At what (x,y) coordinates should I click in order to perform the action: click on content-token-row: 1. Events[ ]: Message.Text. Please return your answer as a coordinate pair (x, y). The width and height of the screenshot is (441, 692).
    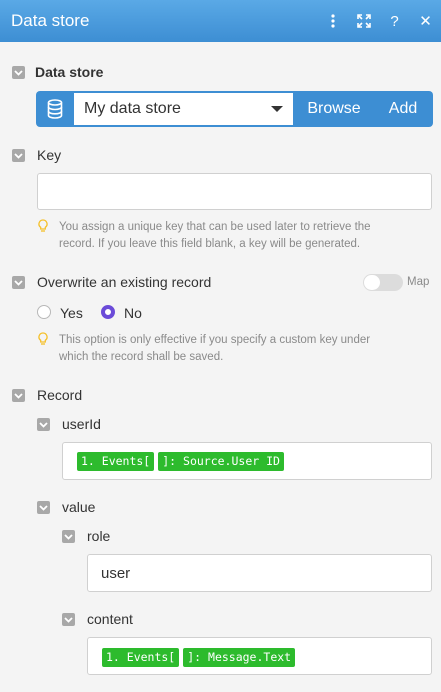
    Looking at the image, I should click on (199, 657).